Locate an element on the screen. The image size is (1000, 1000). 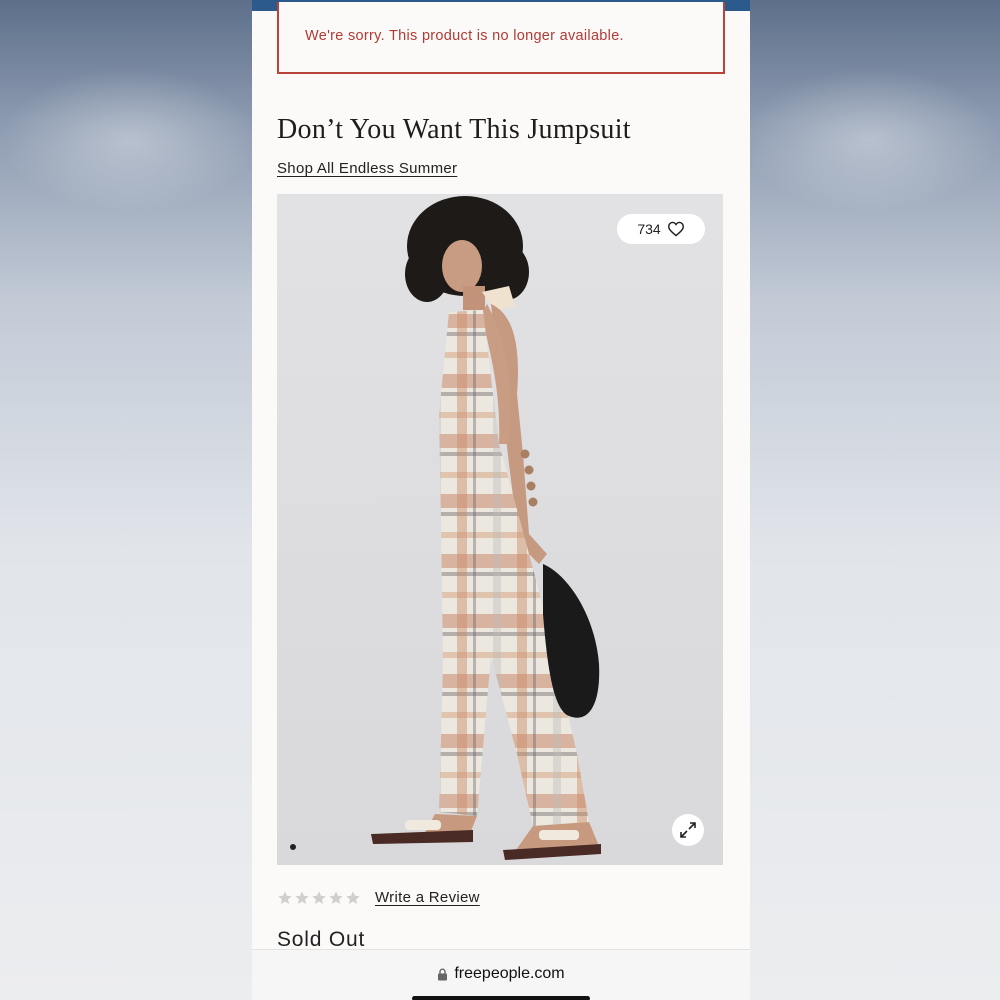
shop-collection-link: Shop All Endless Summer is located at coordinates (367, 168).